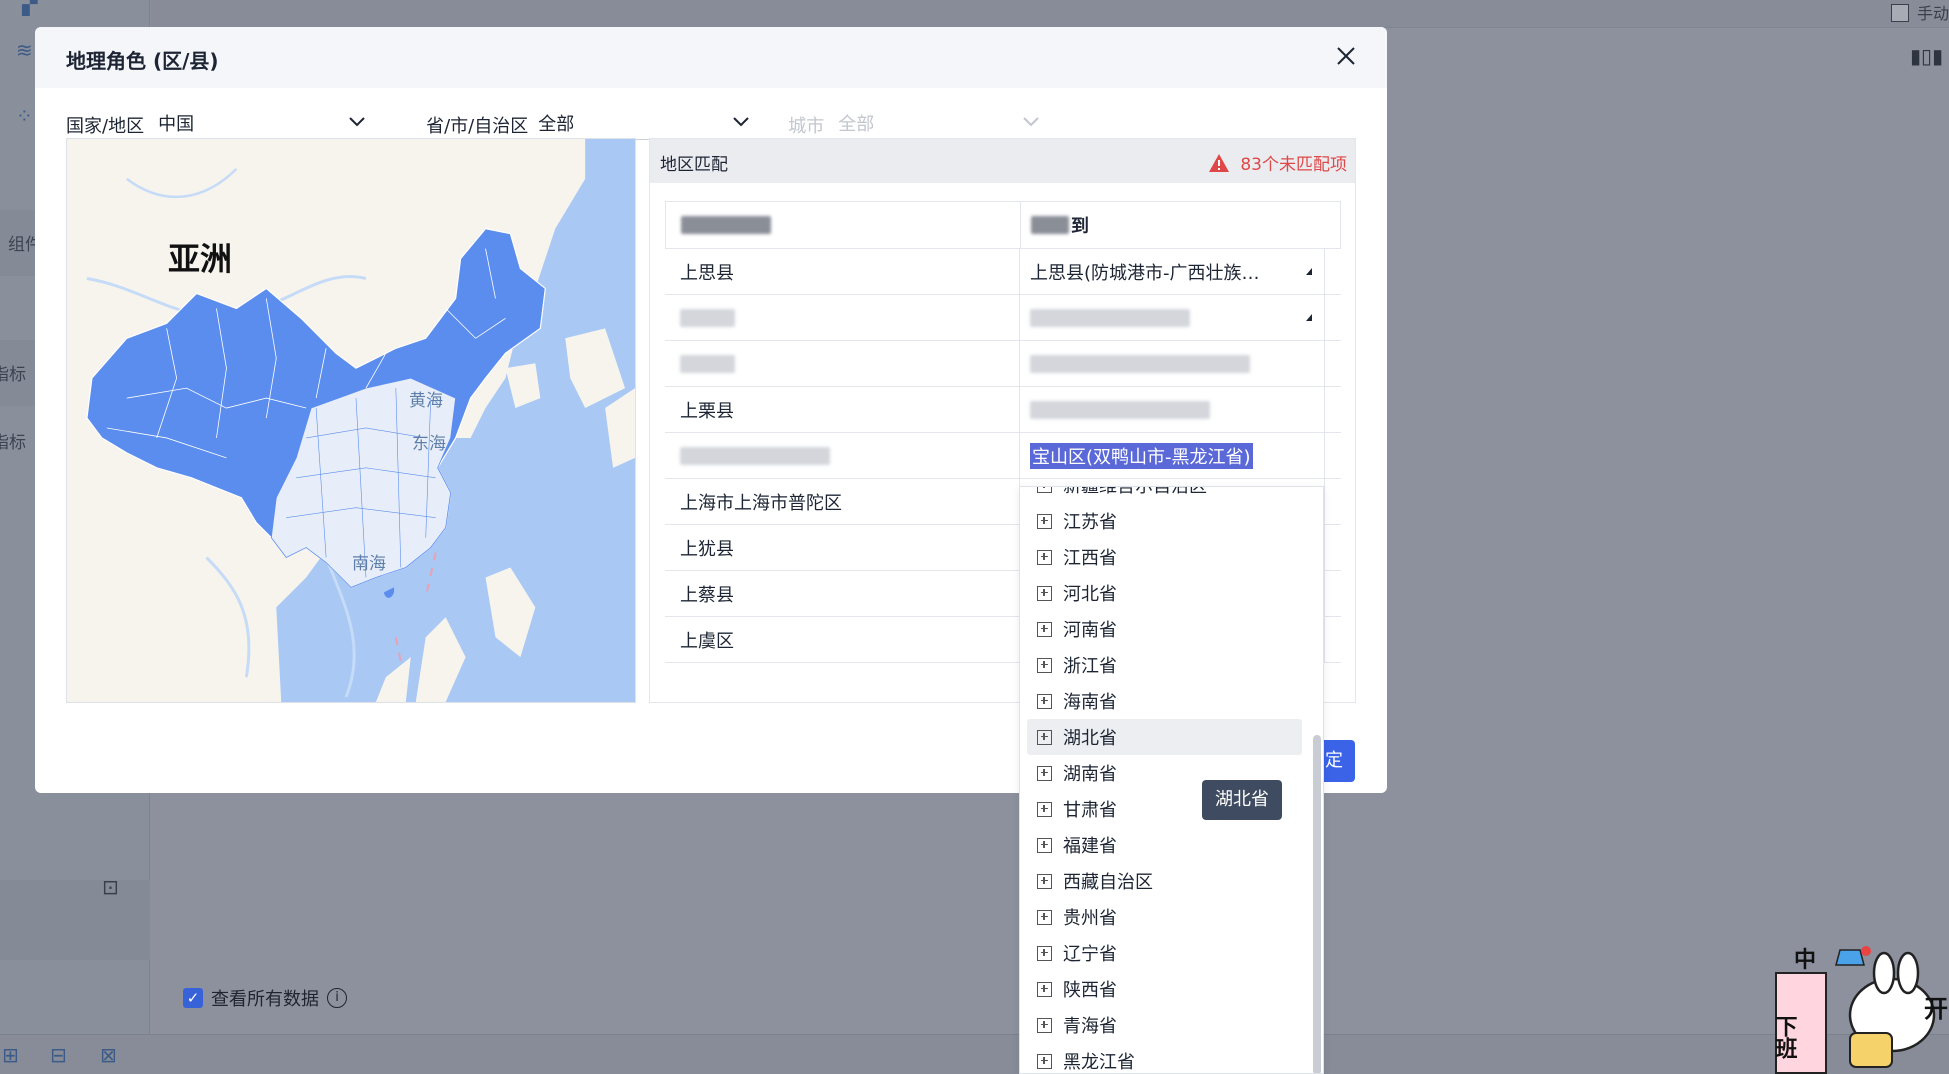 This screenshot has height=1074, width=1949. Describe the element at coordinates (711, 57) in the screenshot. I see `dialog-header: 地理角色 (区/县)` at that location.